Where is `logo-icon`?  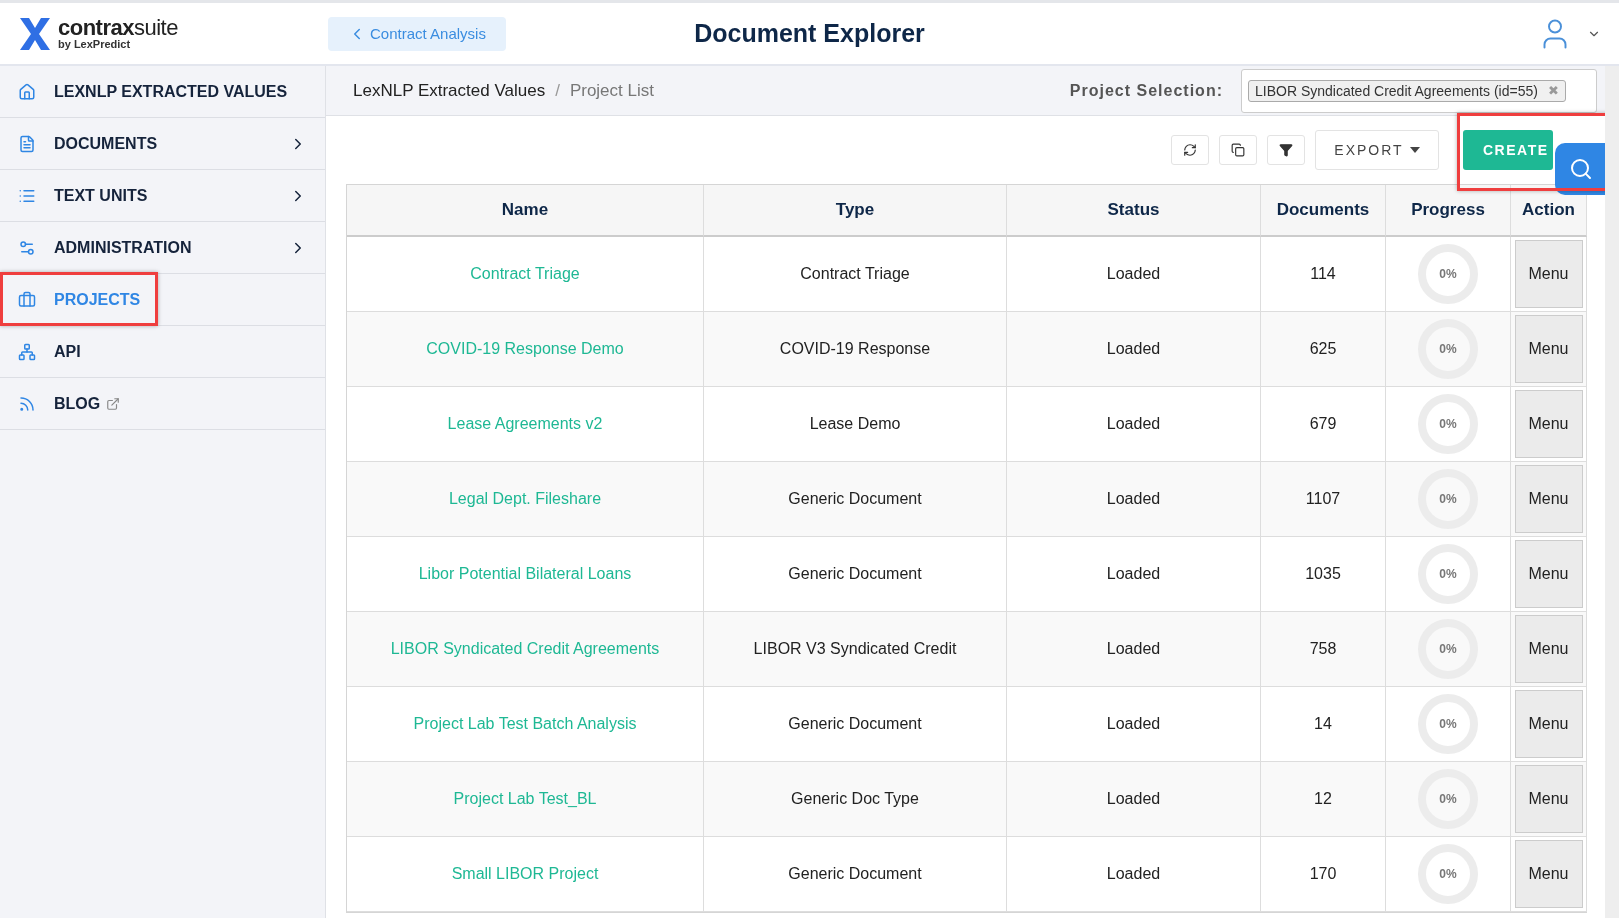 logo-icon is located at coordinates (35, 33).